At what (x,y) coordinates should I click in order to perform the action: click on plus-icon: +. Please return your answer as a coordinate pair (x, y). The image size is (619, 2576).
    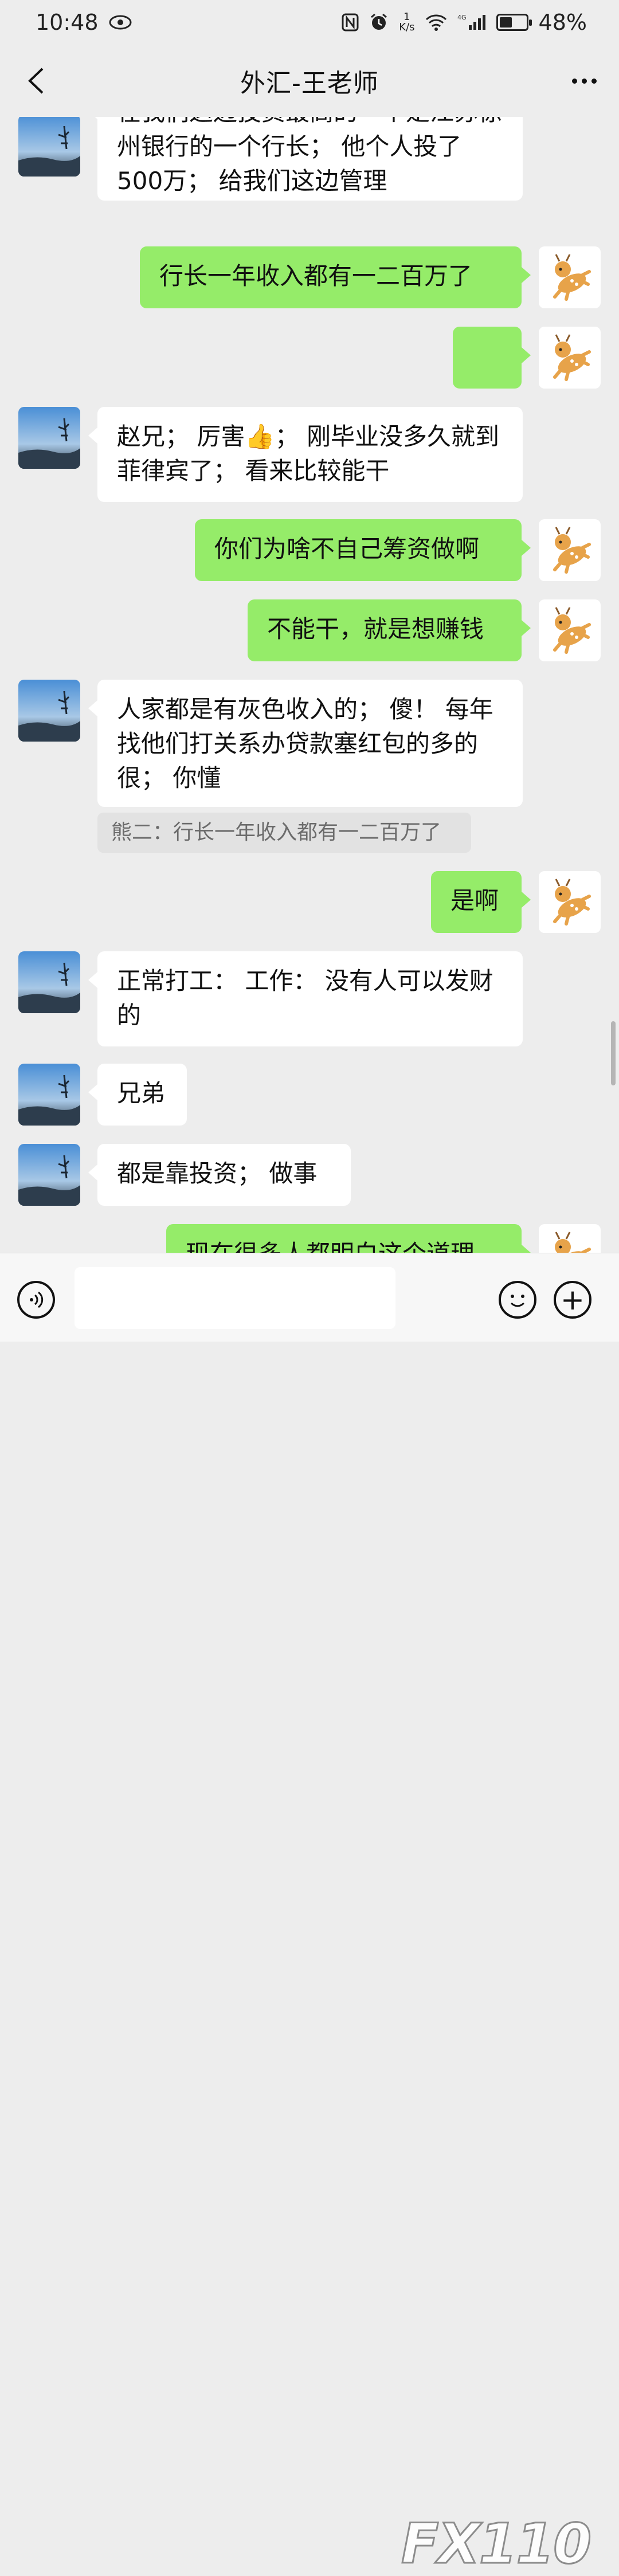
    Looking at the image, I should click on (573, 1299).